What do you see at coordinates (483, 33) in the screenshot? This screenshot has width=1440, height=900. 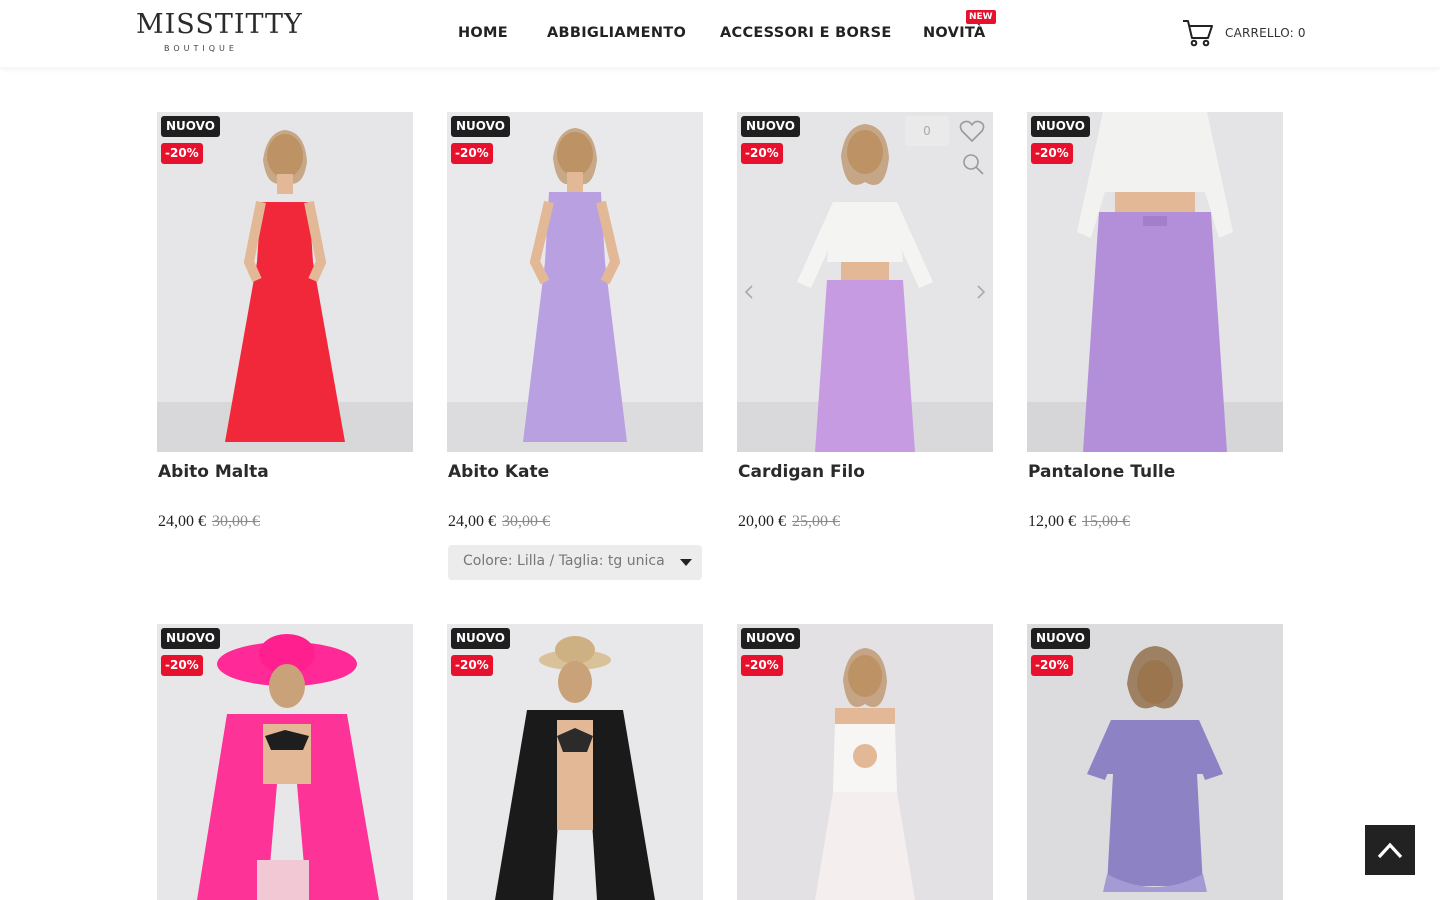 I see `nav-home: HOME` at bounding box center [483, 33].